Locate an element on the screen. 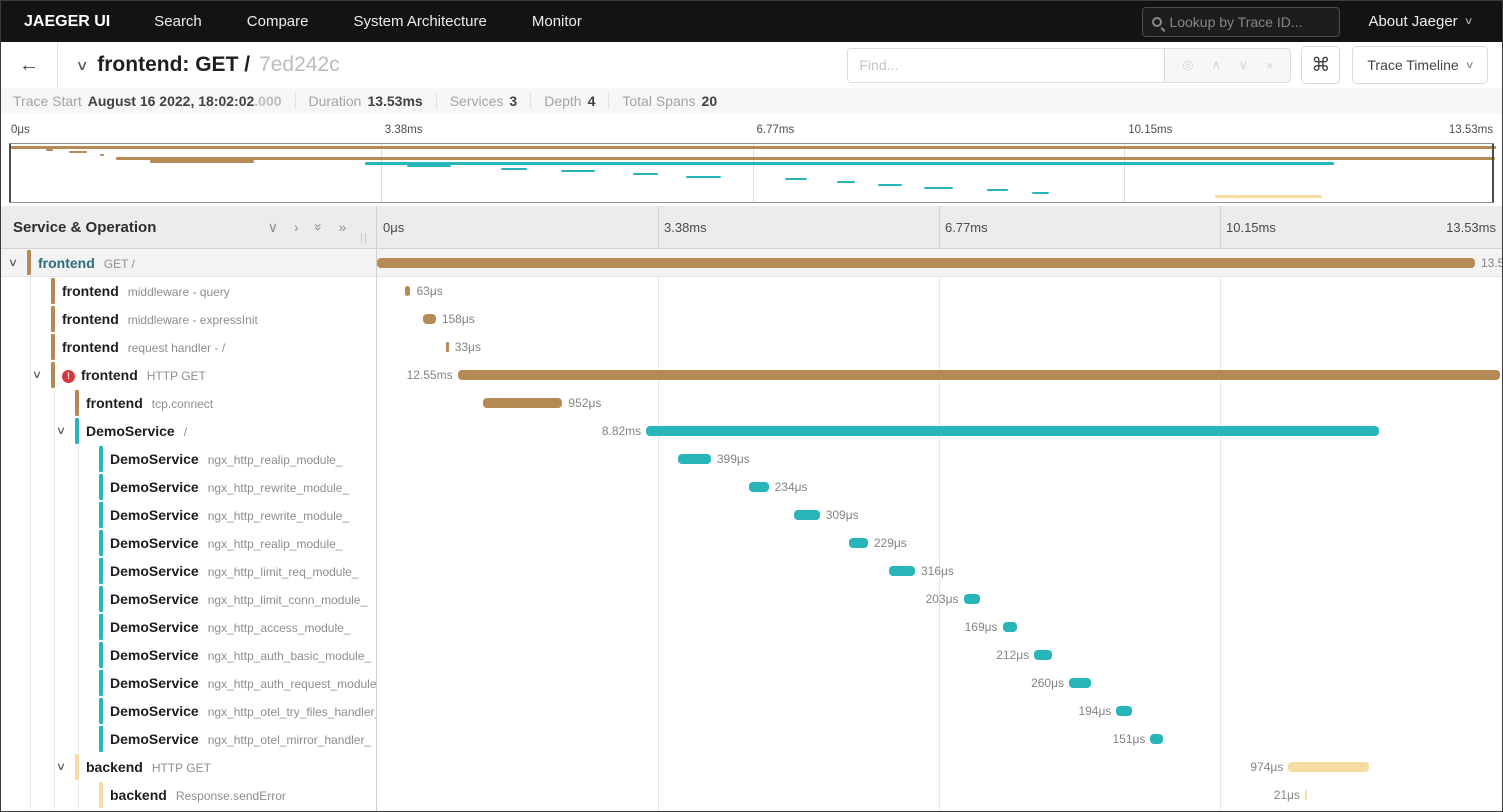 Image resolution: width=1503 pixels, height=812 pixels. trace-id-lookup is located at coordinates (1241, 21).